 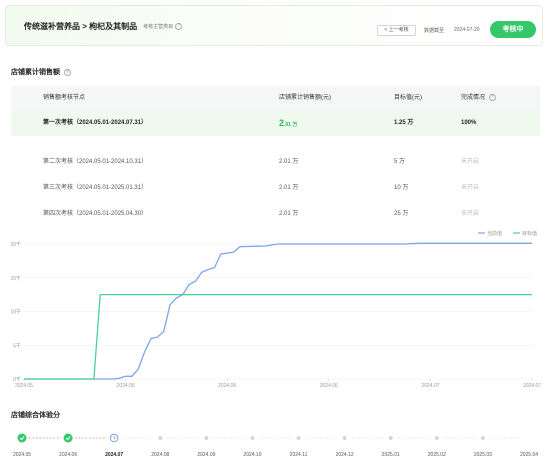 What do you see at coordinates (95, 162) in the screenshot?
I see `period-cell: 第二次考核（2024.05.01-2024.10.31）` at bounding box center [95, 162].